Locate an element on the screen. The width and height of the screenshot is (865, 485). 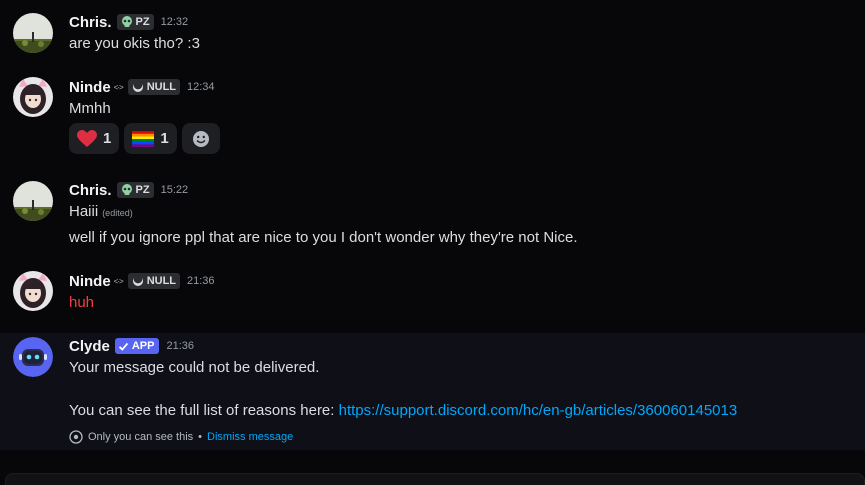
ephemeral-note: Only you can see this is located at coordinates (141, 437).